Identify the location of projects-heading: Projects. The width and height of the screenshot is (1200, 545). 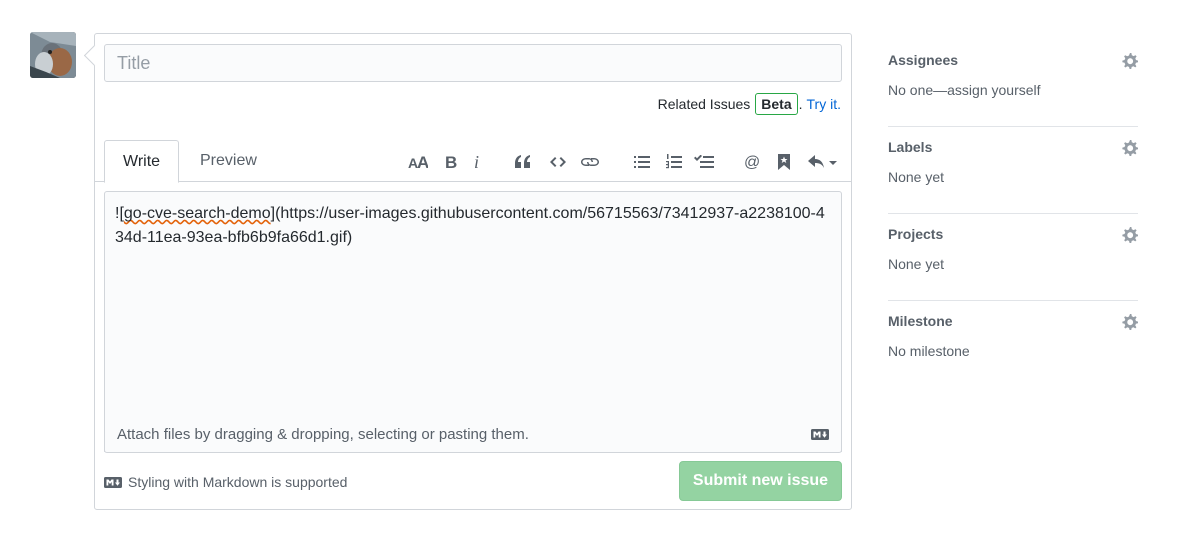
(916, 234).